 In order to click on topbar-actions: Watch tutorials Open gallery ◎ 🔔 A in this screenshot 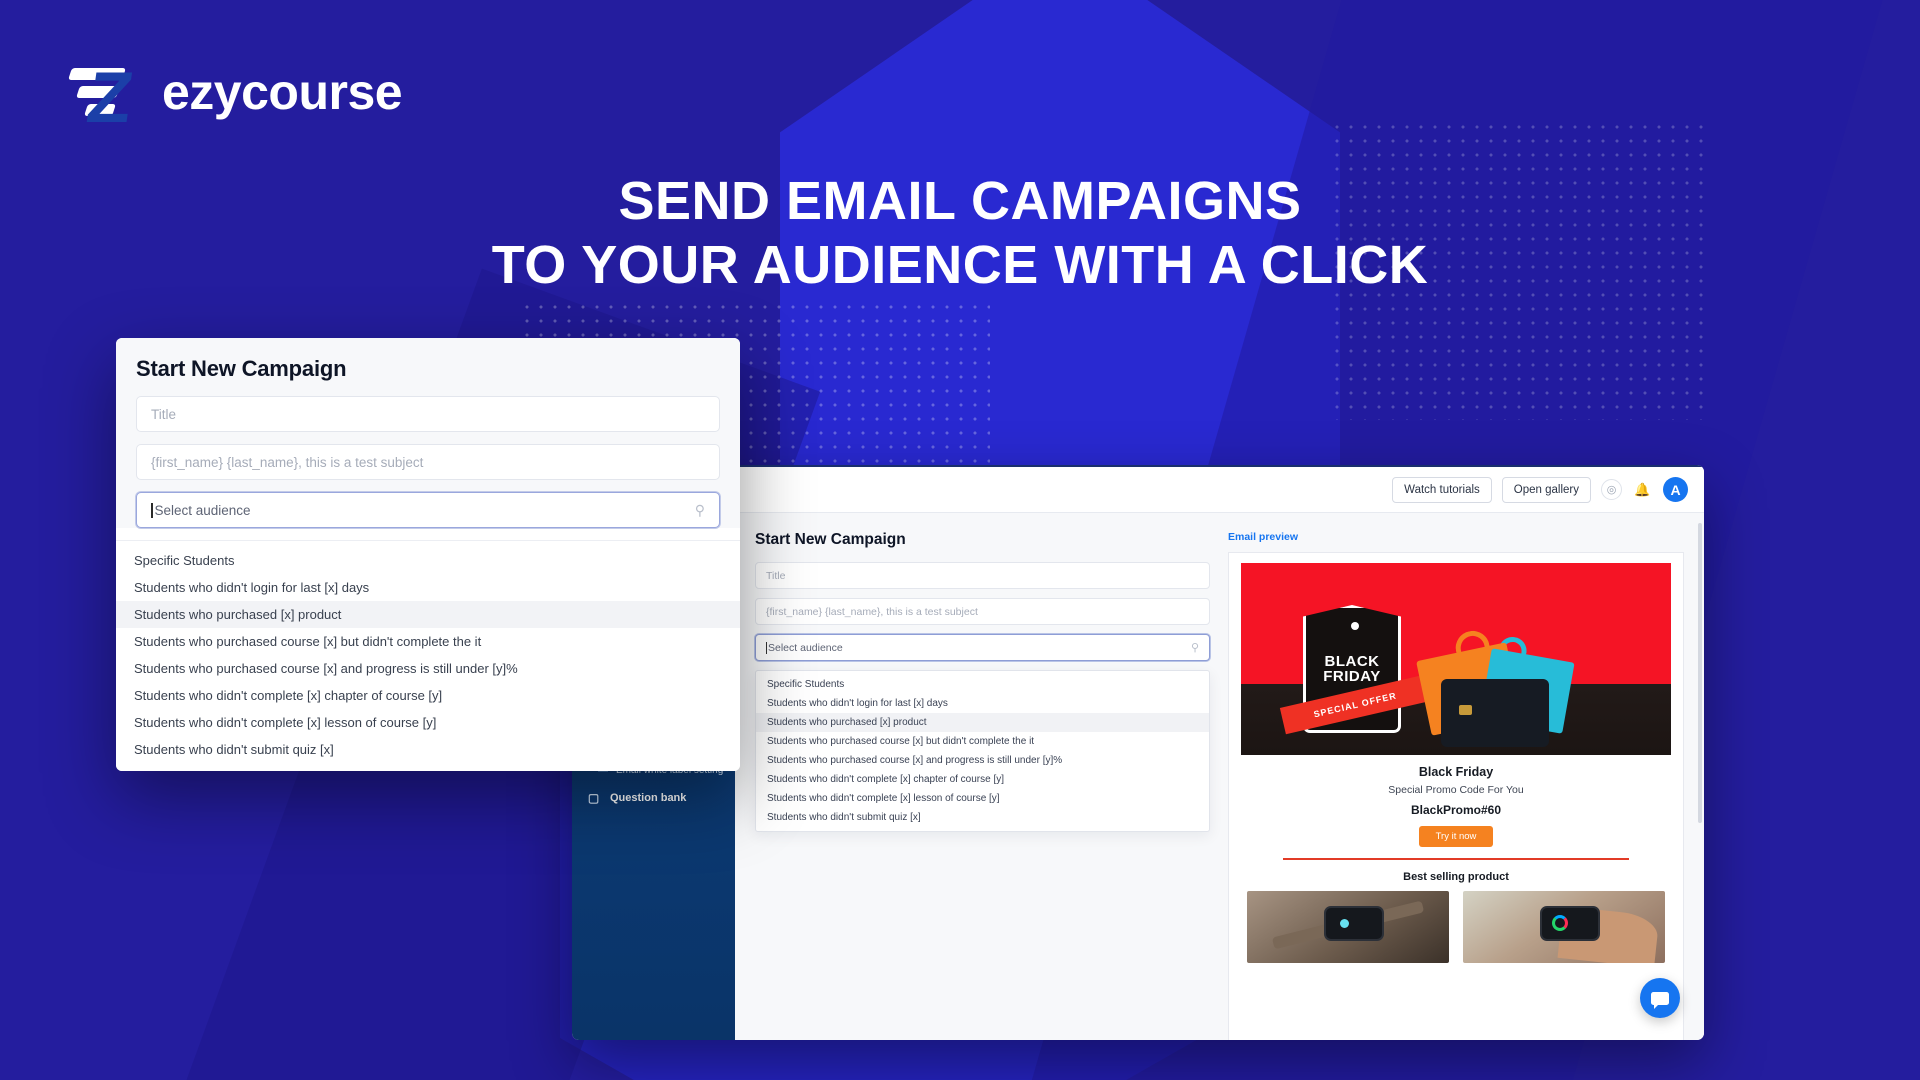, I will do `click(1540, 489)`.